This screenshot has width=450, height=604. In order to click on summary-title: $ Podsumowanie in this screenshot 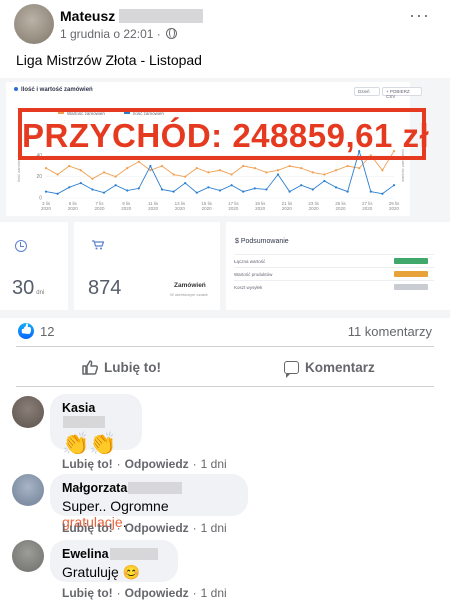, I will do `click(262, 241)`.